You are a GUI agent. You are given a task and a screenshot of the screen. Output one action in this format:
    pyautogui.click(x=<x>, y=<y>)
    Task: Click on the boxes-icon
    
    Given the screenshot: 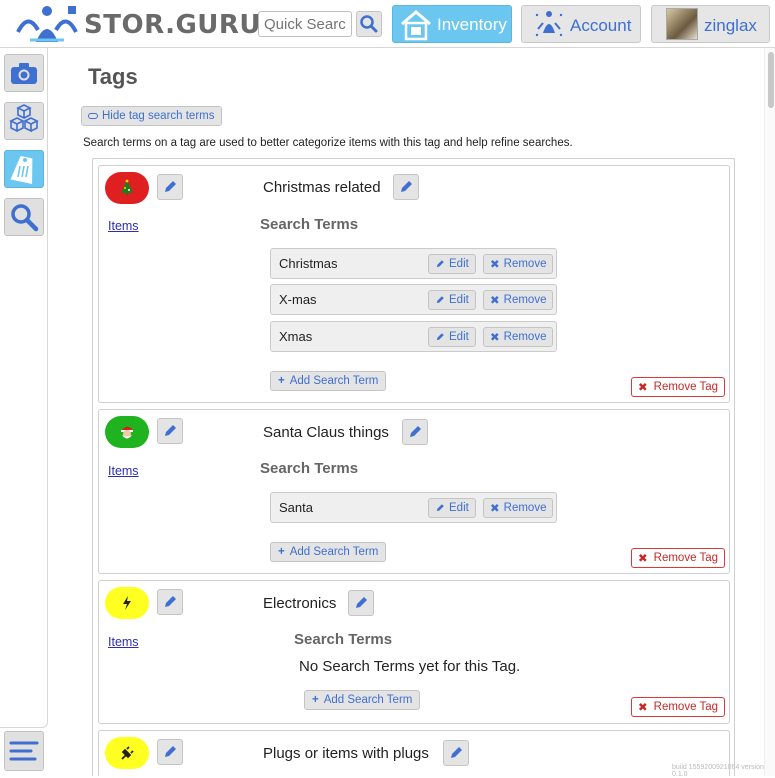 What is the action you would take?
    pyautogui.click(x=24, y=118)
    